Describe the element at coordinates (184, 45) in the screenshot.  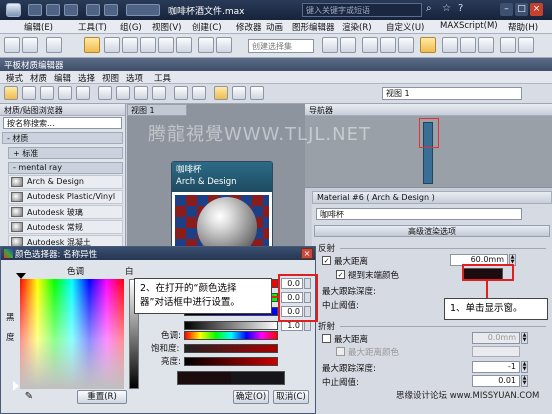
I see `scale-icon` at that location.